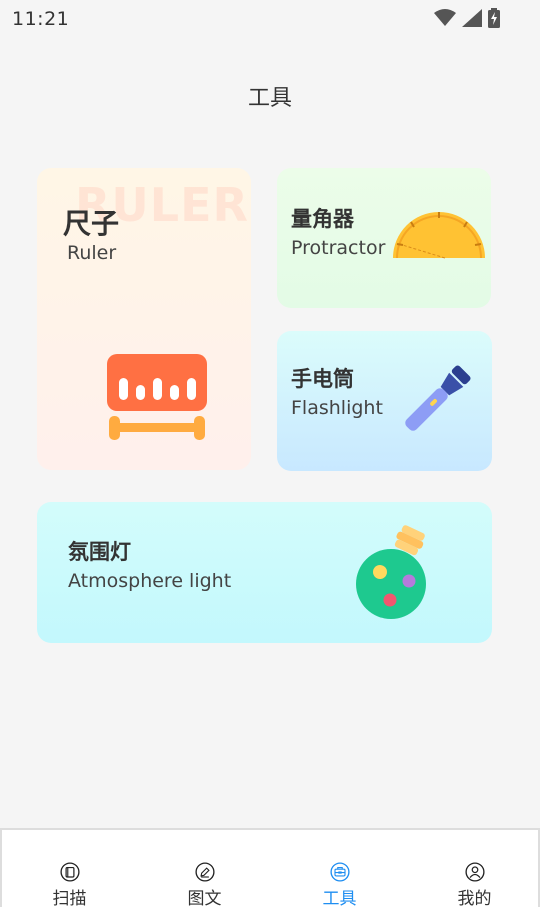  I want to click on tab-profile-label: 我的, so click(474, 898).